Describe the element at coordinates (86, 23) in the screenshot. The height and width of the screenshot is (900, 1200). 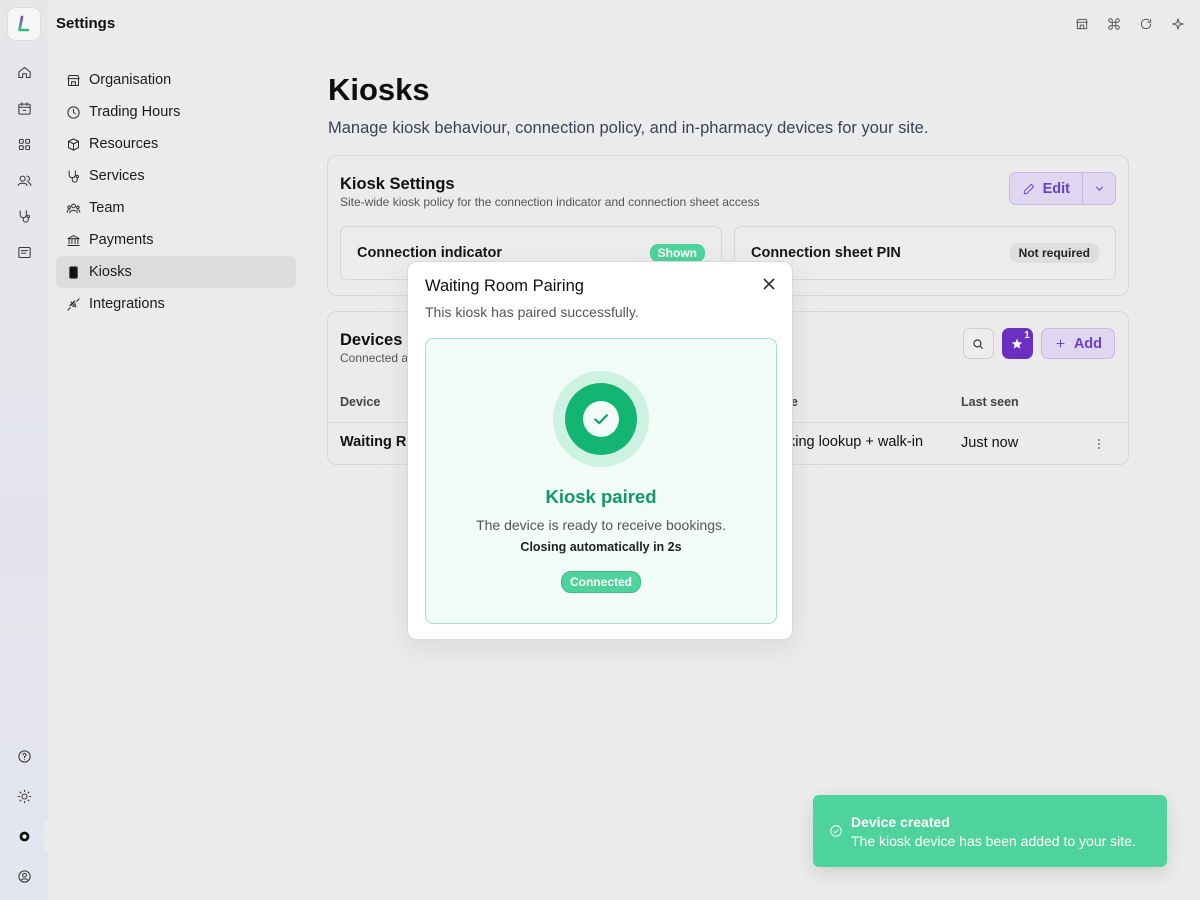
I see `app-title: Settings` at that location.